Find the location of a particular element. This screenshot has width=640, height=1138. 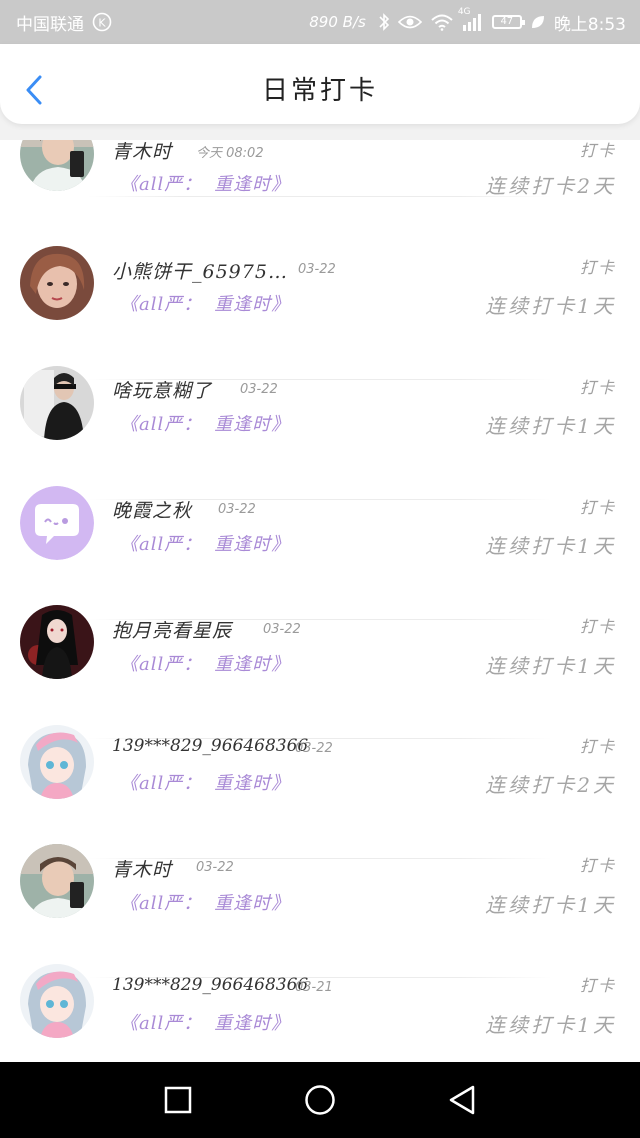

battery-icon: 47 is located at coordinates (508, 22).